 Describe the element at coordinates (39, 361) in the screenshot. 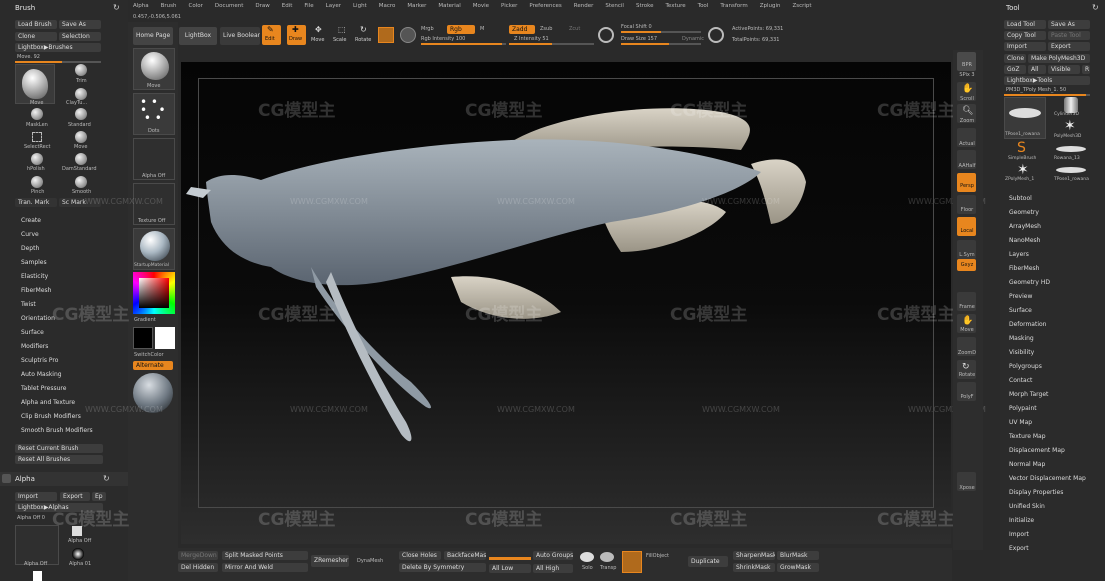

I see `brush-menu-sculptris-pro: Sculptris Pro` at that location.